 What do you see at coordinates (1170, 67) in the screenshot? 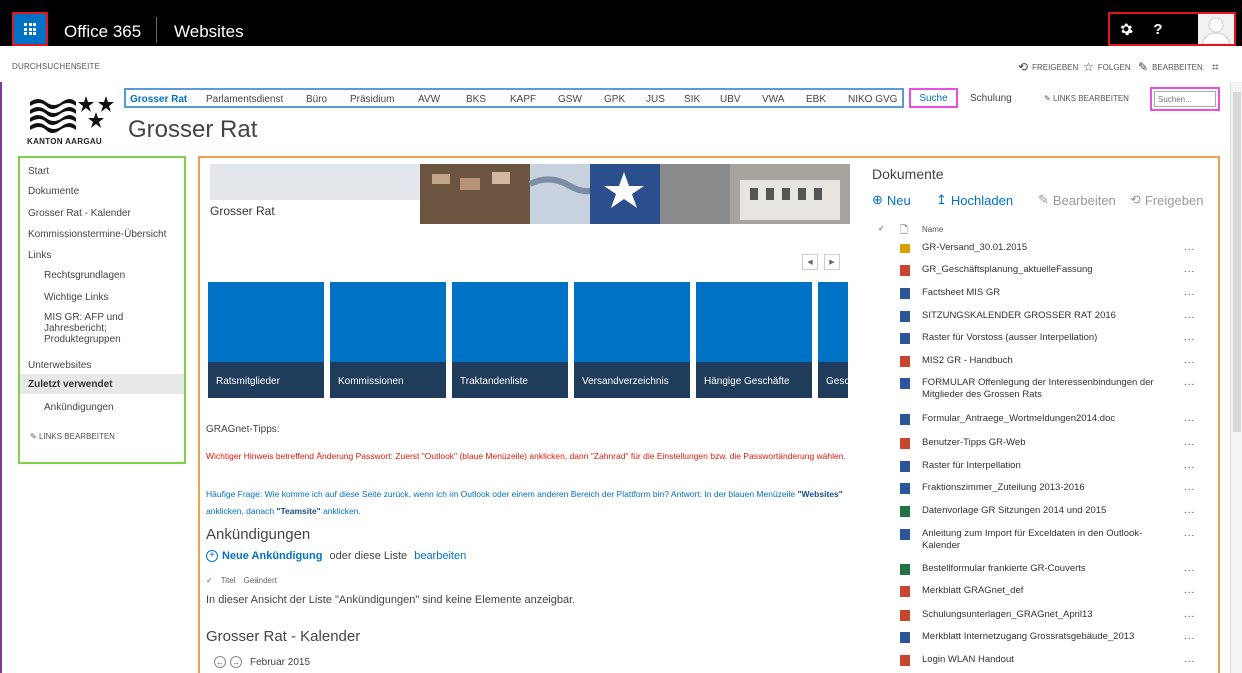
I see `edit-button: ✎ BEARBEITEN` at bounding box center [1170, 67].